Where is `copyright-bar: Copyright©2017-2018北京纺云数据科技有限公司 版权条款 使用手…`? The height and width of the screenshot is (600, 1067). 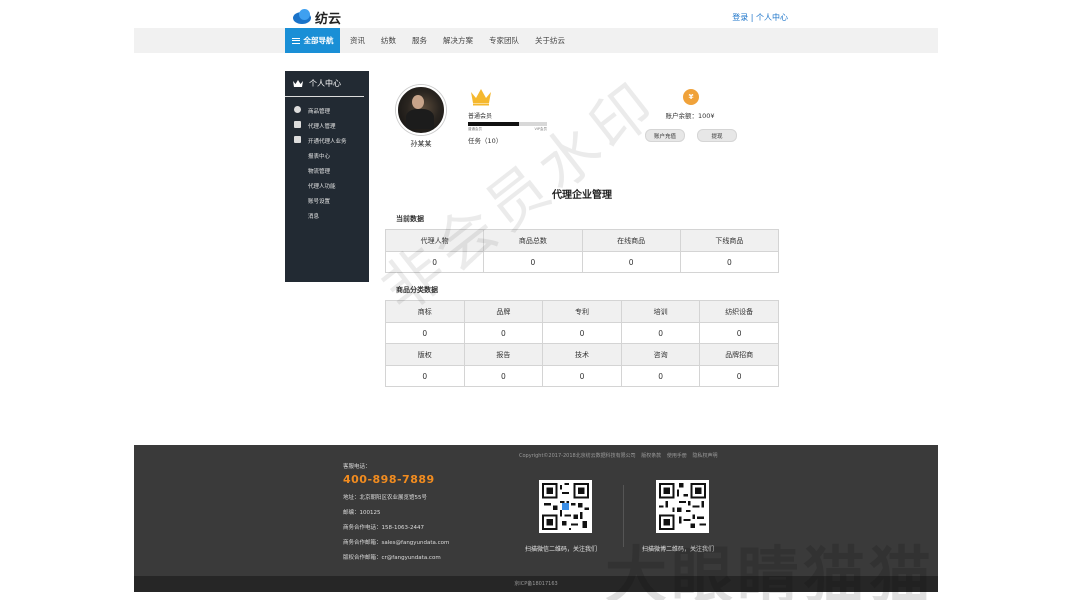
copyright-bar: Copyright©2017-2018北京纺云数据科技有限公司 版权条款 使用手… is located at coordinates (618, 455).